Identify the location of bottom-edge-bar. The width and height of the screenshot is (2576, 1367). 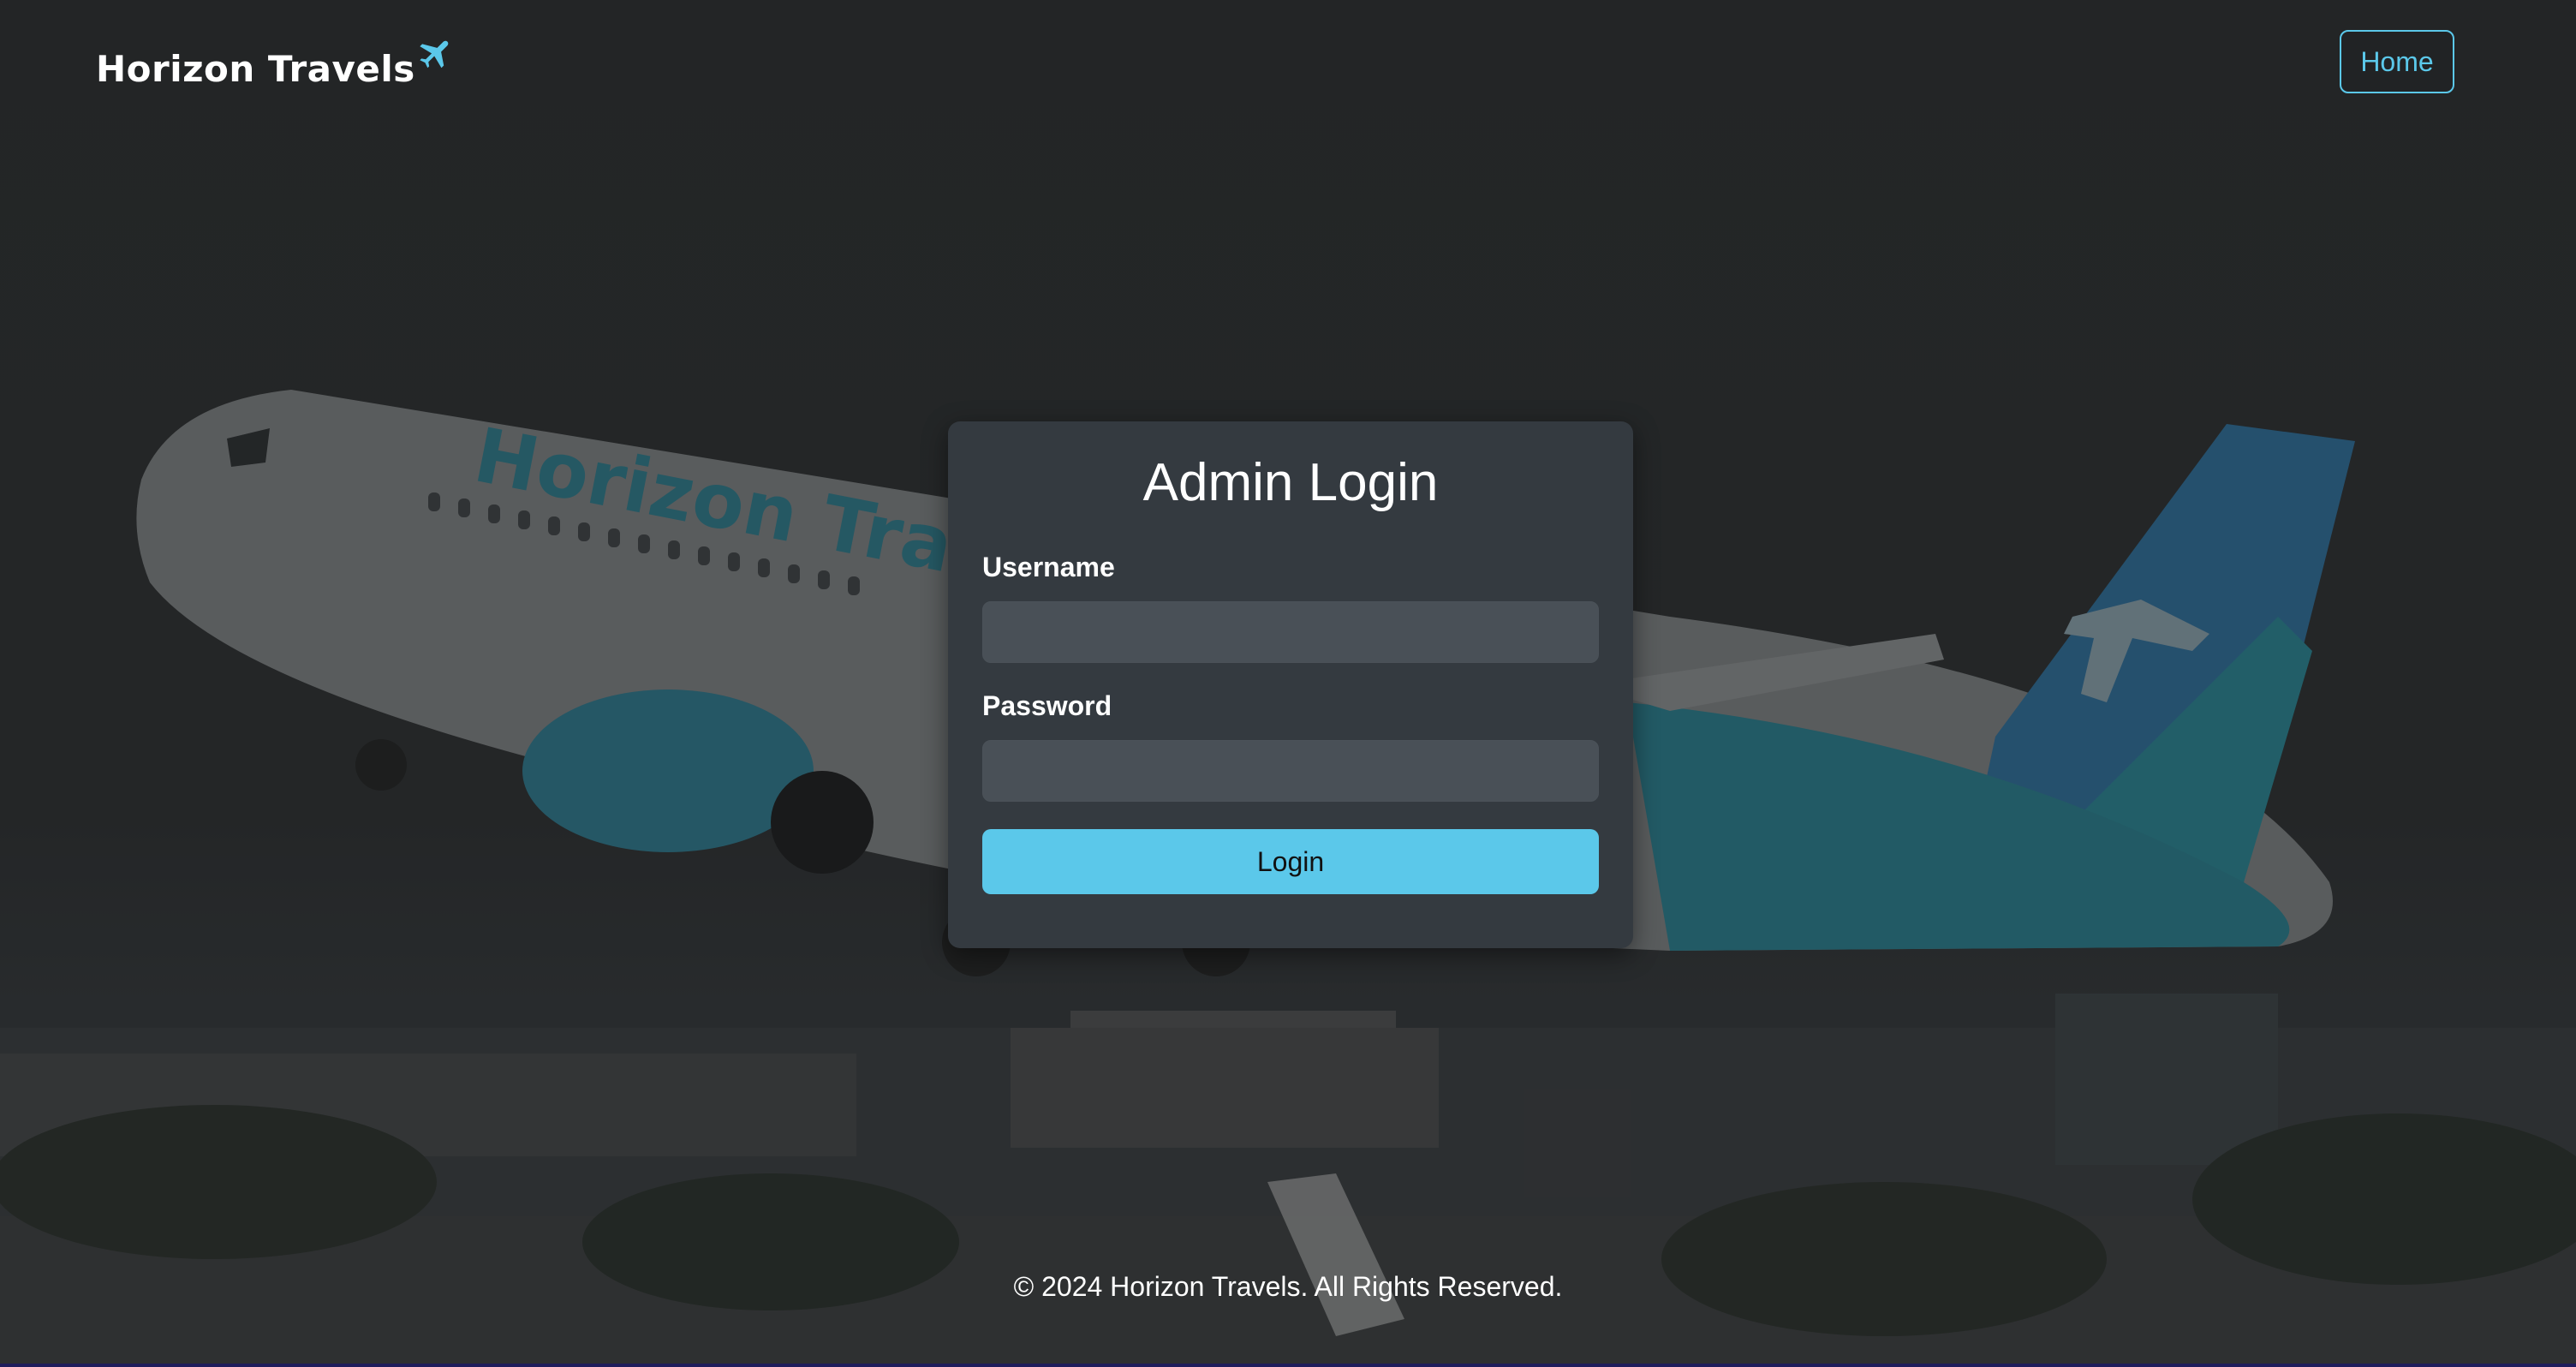
(1288, 1365).